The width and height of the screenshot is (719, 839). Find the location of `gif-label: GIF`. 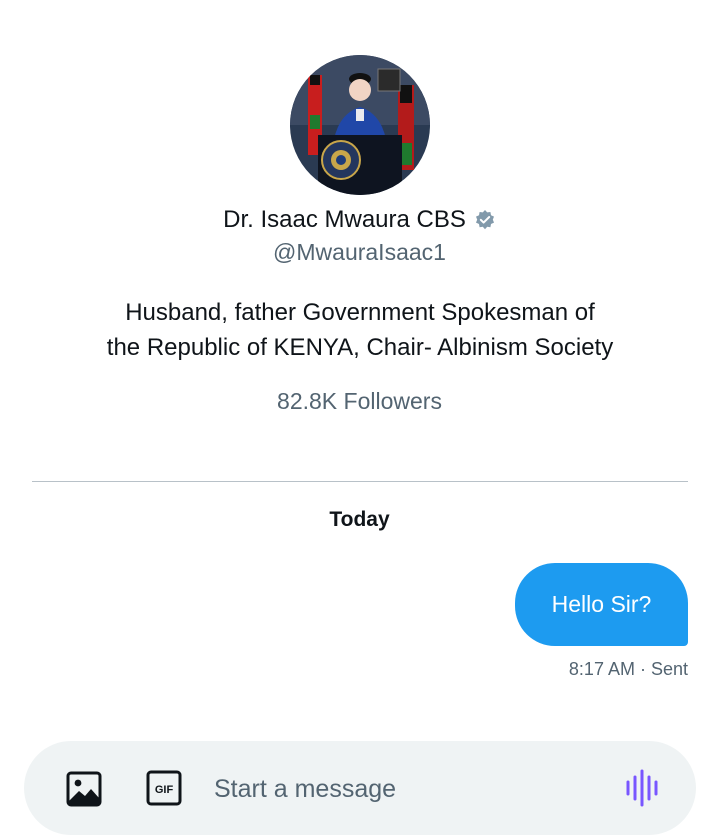

gif-label: GIF is located at coordinates (164, 790).